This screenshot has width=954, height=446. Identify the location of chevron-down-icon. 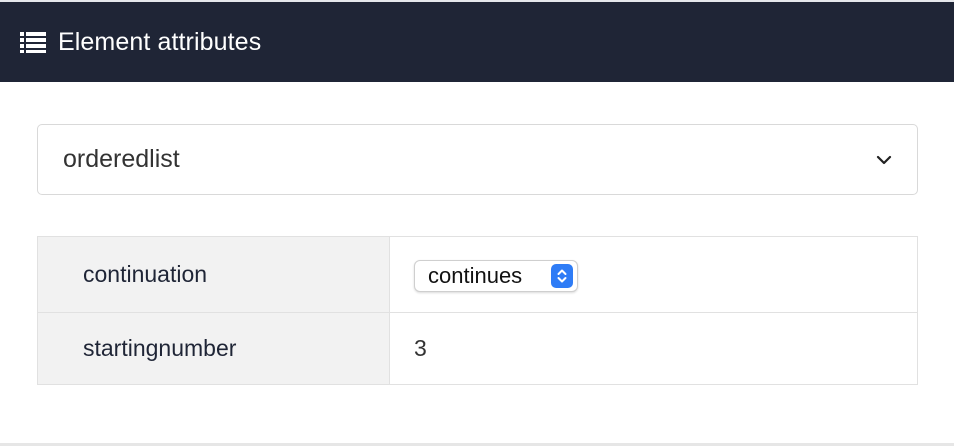
(884, 160).